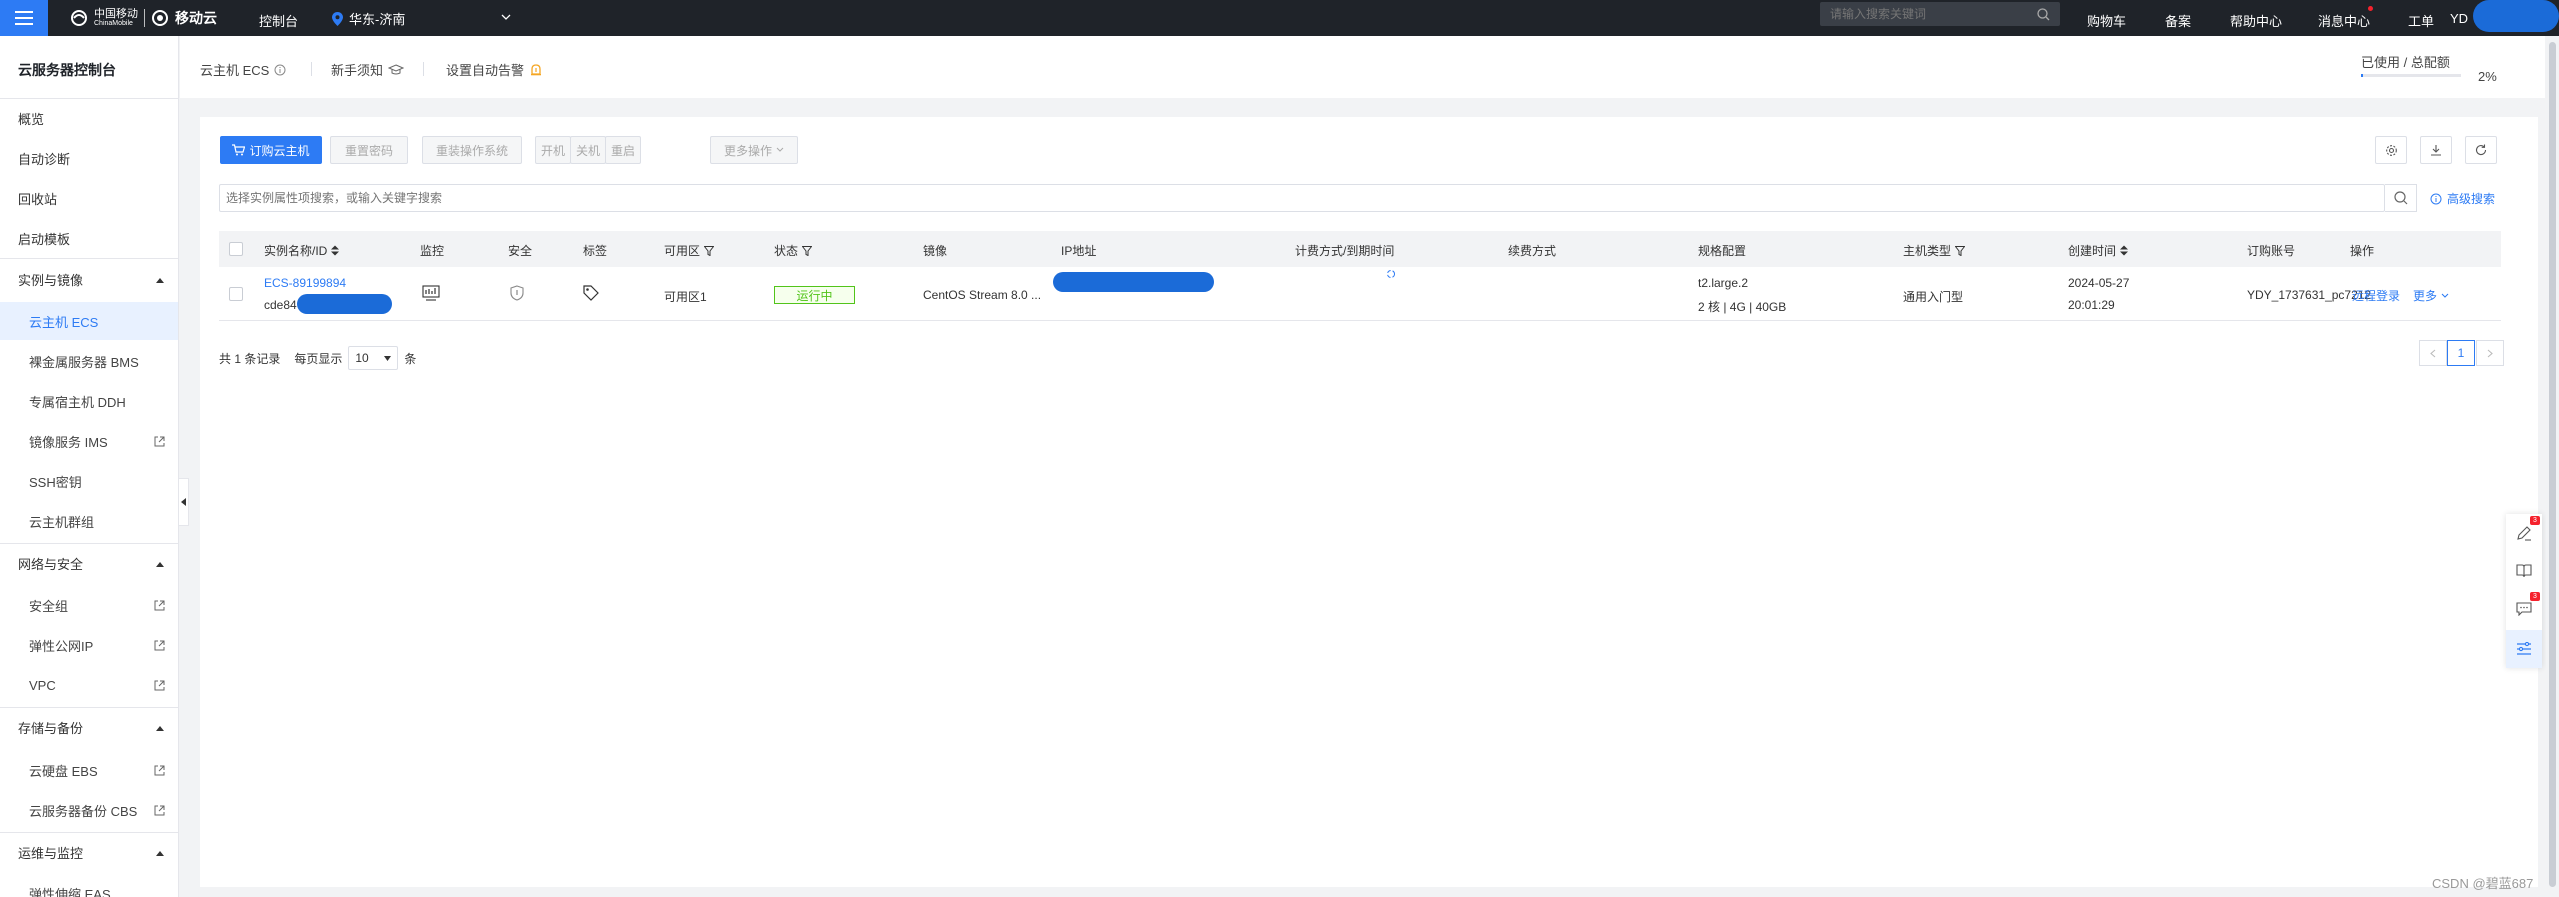  I want to click on global-search-input, so click(1933, 14).